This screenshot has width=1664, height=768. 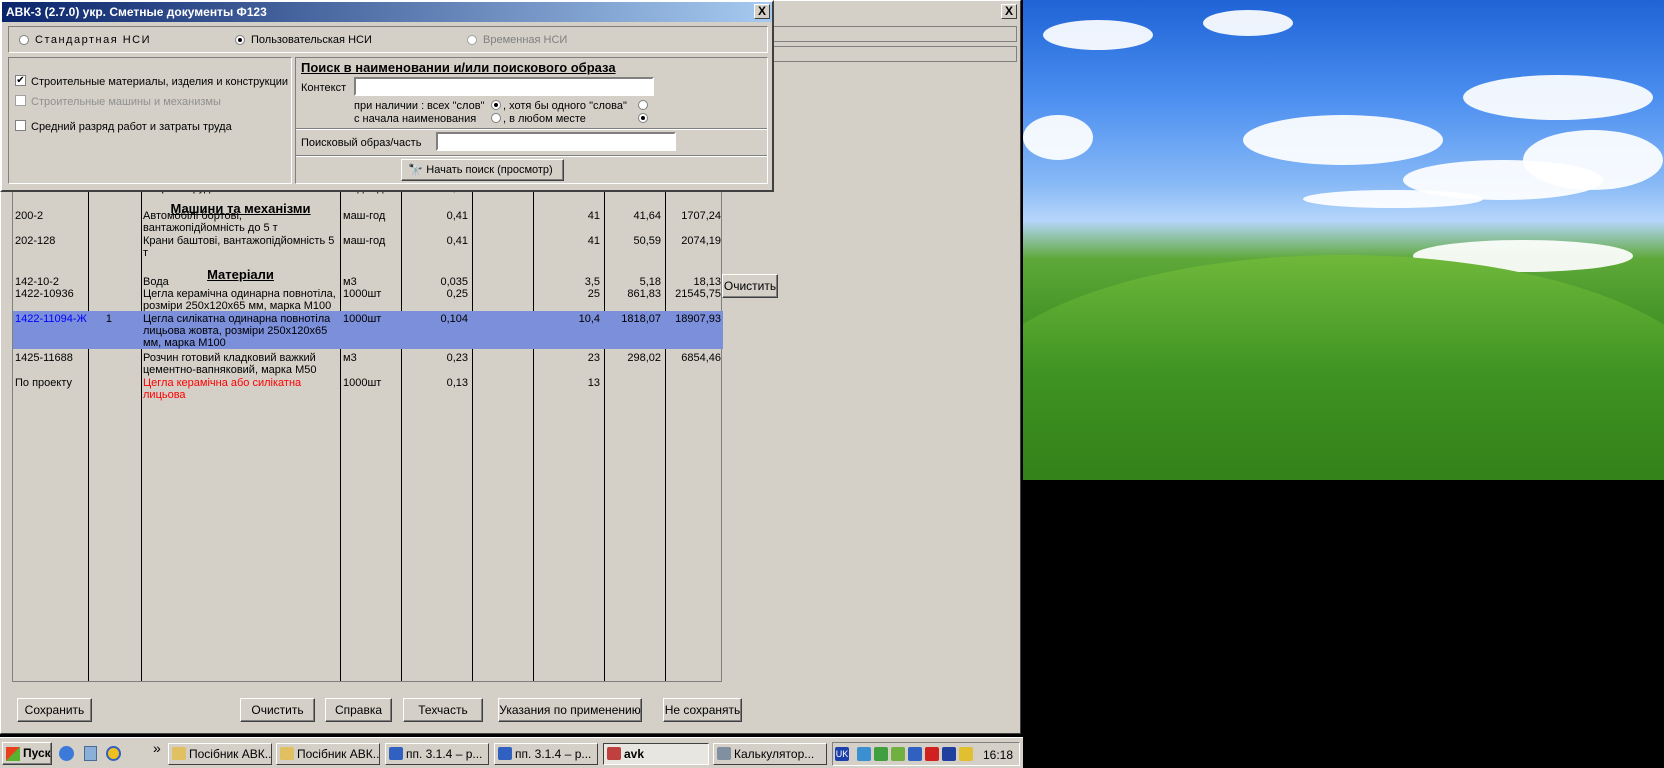 What do you see at coordinates (240, 389) in the screenshot?
I see `row-name: Цегла керамічна або силікатна лицьова` at bounding box center [240, 389].